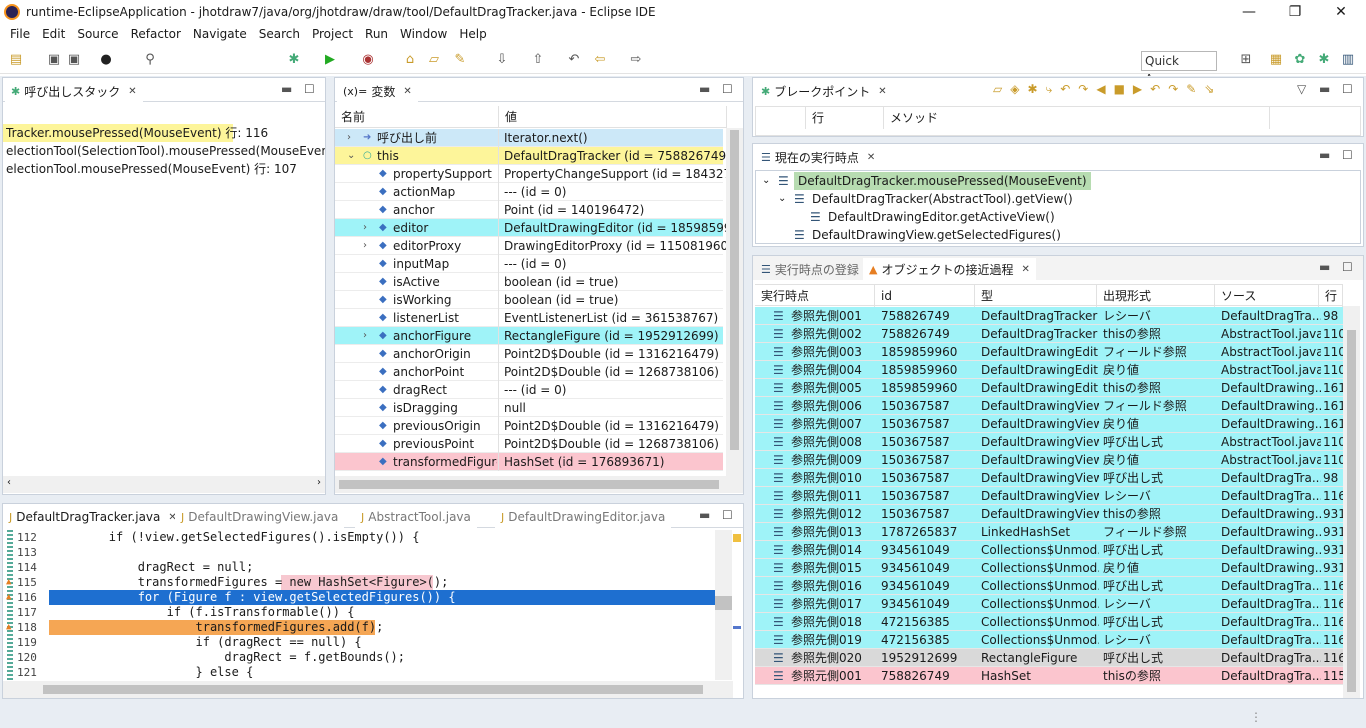  Describe the element at coordinates (1077, 118) in the screenshot. I see `column-method-header: メソッド` at that location.